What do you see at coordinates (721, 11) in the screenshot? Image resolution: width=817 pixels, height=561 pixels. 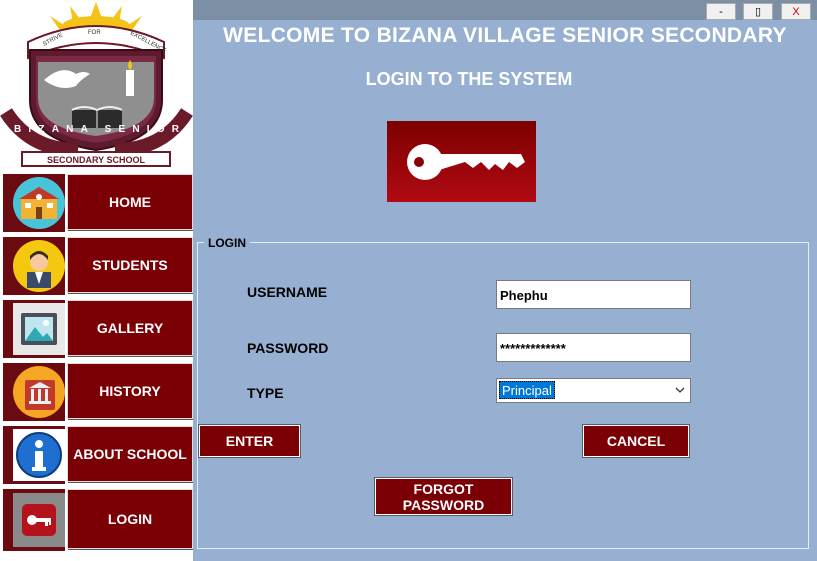 I see `minimize-button: -` at bounding box center [721, 11].